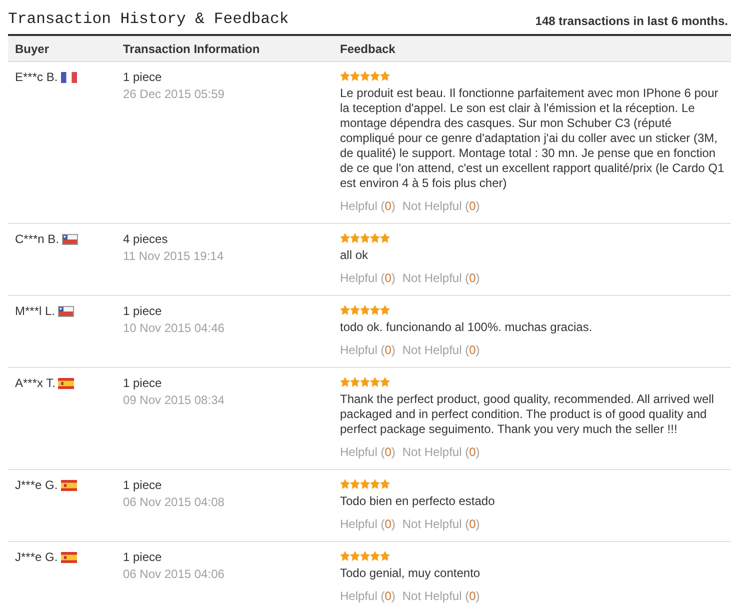 The height and width of the screenshot is (609, 731). I want to click on transaction-date: 11 Nov 2015 19:14, so click(174, 256).